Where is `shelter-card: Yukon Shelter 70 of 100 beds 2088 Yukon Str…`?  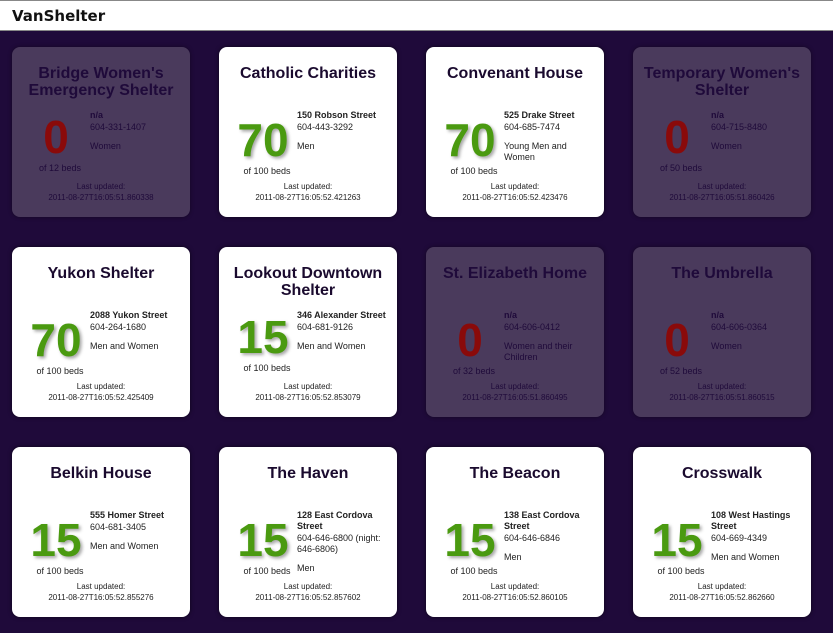 shelter-card: Yukon Shelter 70 of 100 beds 2088 Yukon Str… is located at coordinates (101, 332).